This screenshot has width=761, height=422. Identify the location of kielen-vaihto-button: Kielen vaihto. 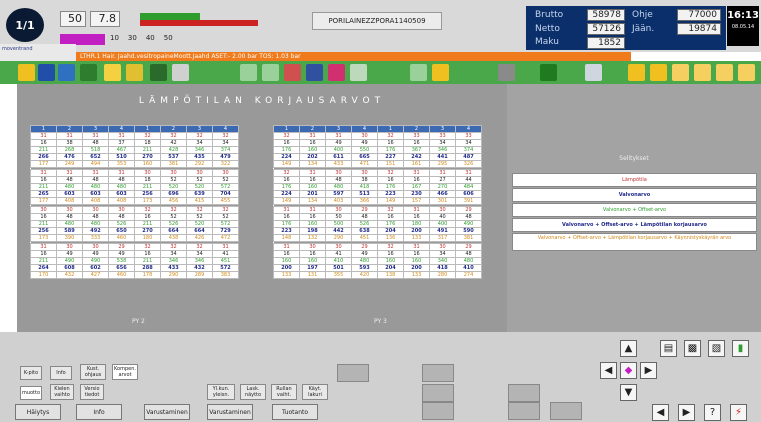
(62, 392).